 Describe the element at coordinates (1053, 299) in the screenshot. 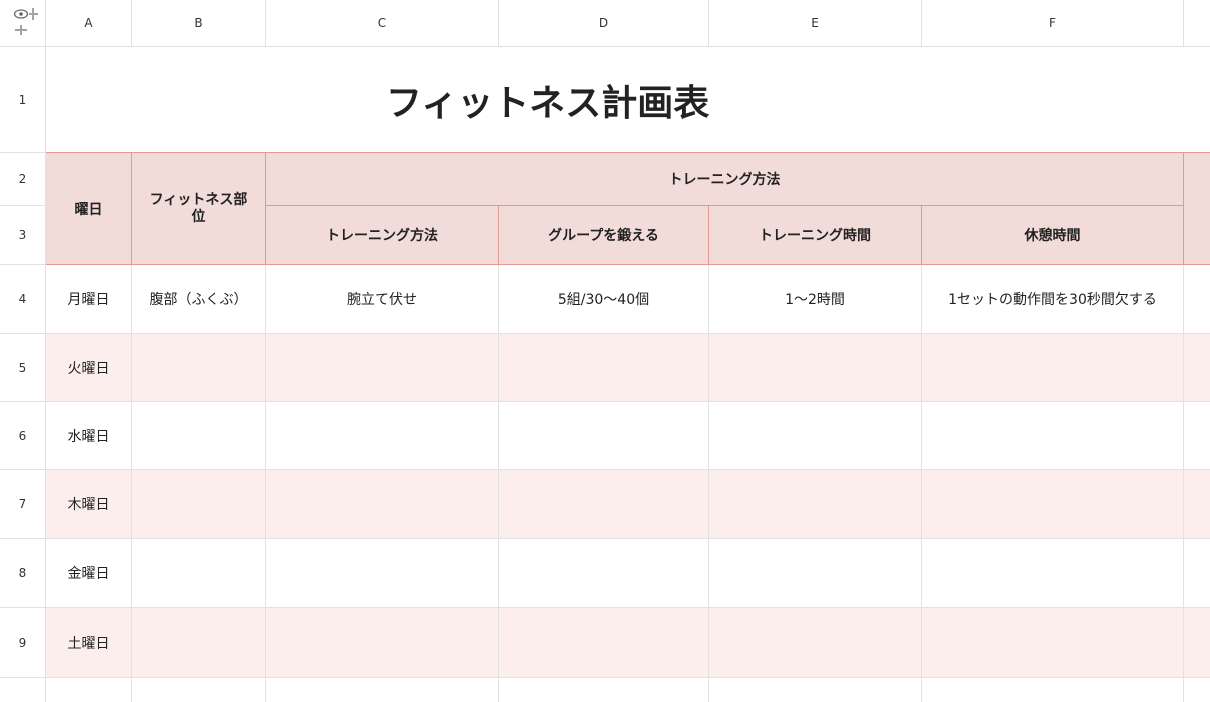

I see `cell-rest: 1セットの動作間を30秒間欠する` at that location.